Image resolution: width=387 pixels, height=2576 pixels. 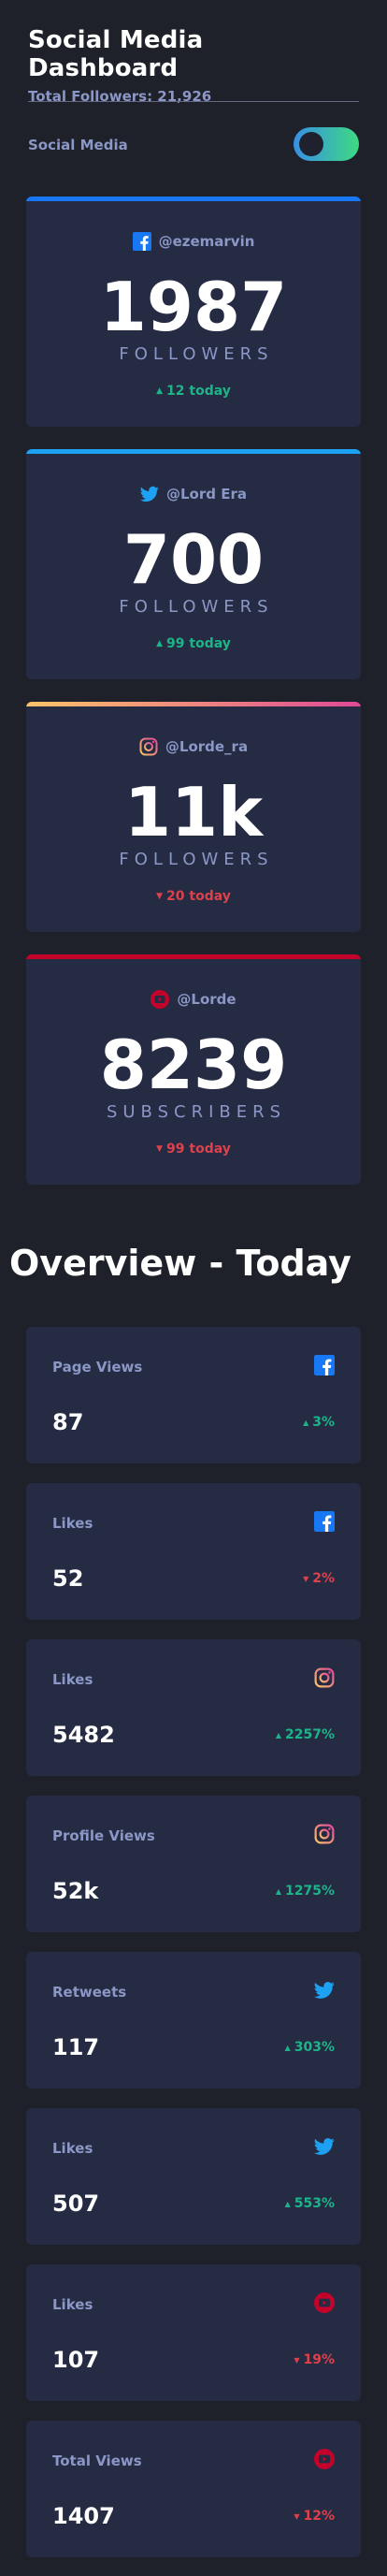 I want to click on toggle-label: Social Media, so click(x=78, y=145).